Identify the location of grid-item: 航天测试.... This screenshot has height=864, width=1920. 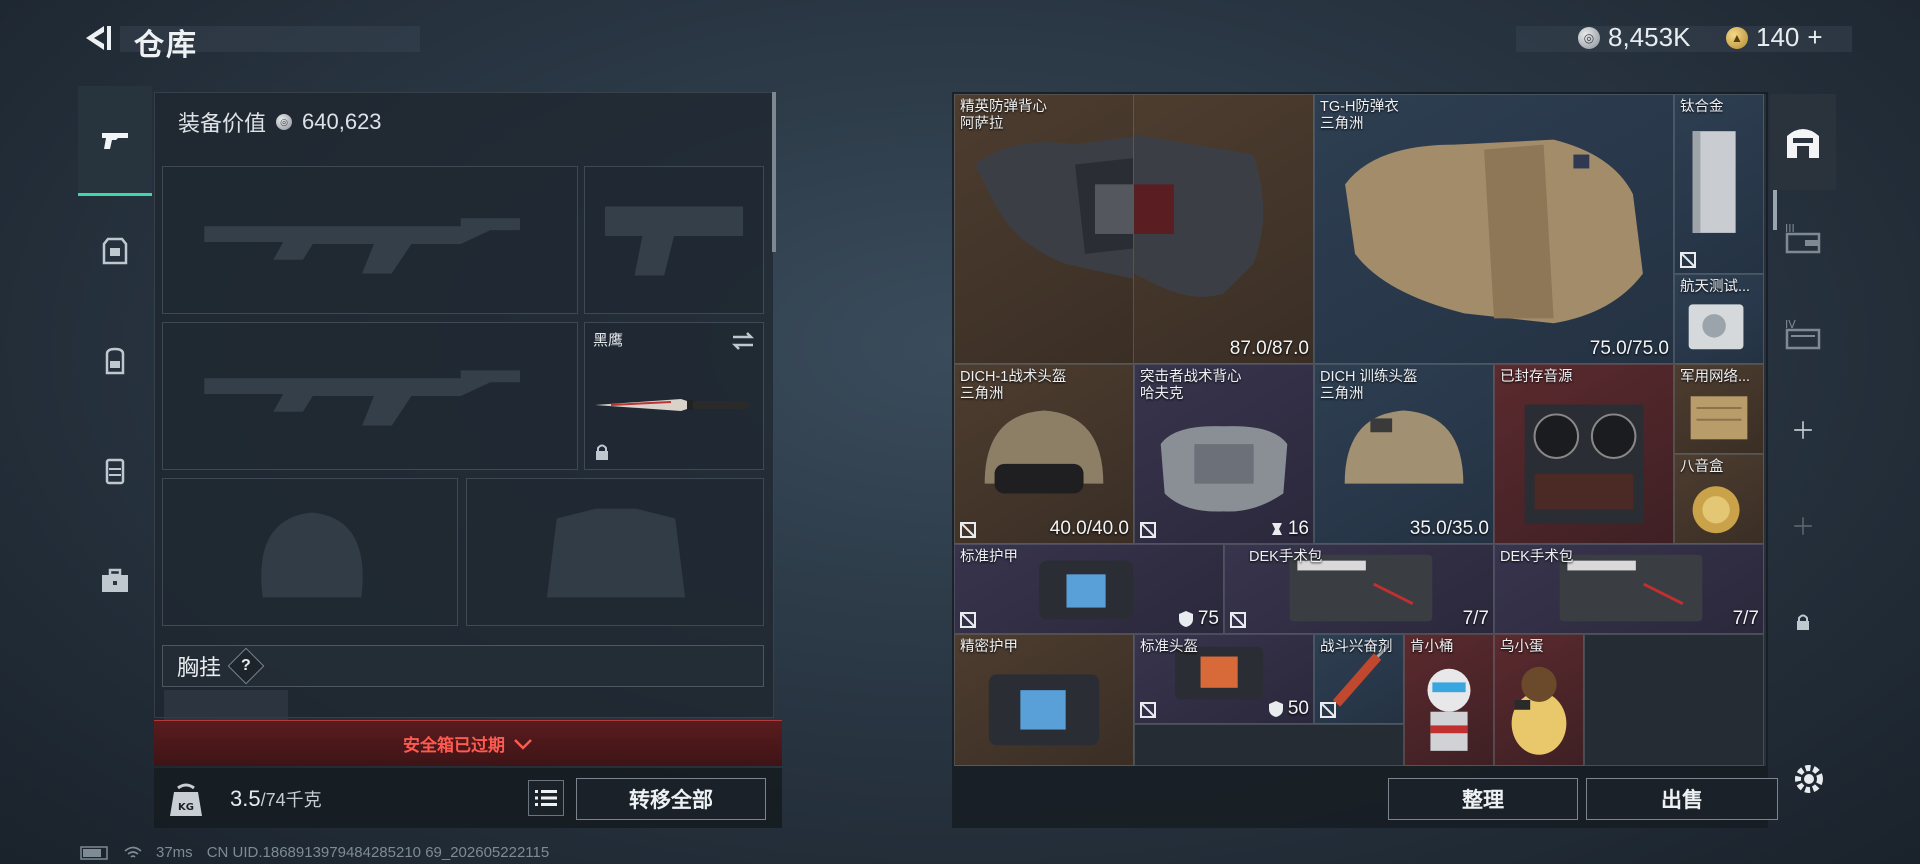
(1719, 319).